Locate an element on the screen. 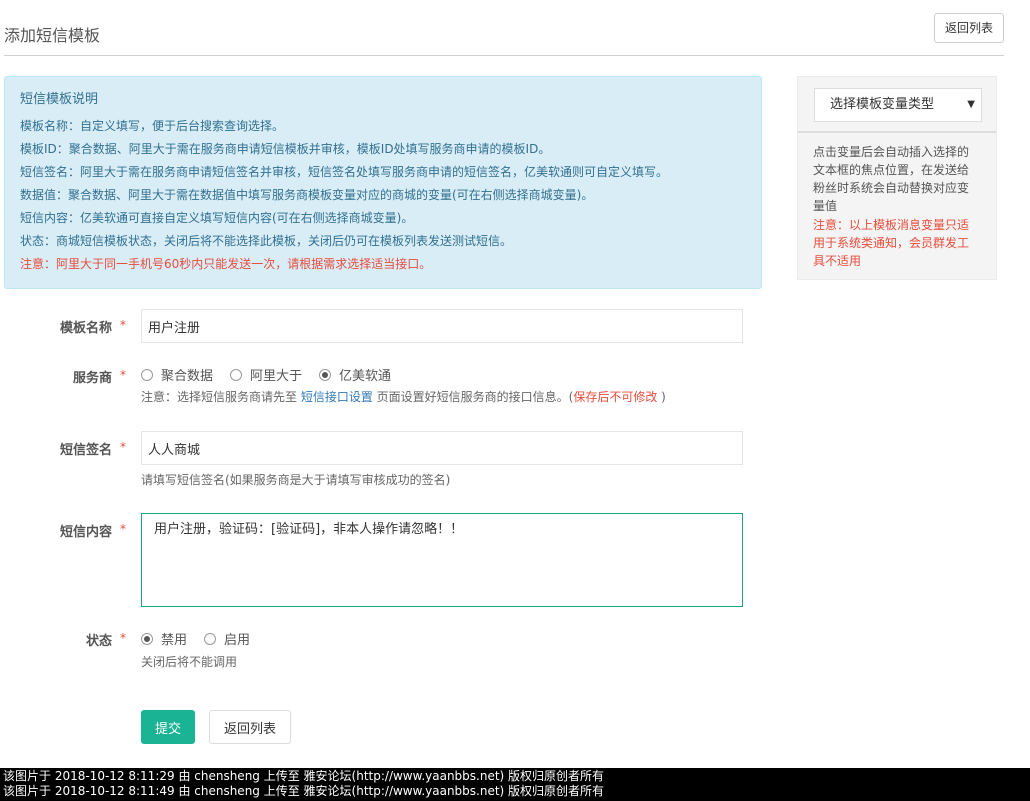 Image resolution: width=1030 pixels, height=801 pixels. back-to-list-button-top: 返回列表 is located at coordinates (968, 28).